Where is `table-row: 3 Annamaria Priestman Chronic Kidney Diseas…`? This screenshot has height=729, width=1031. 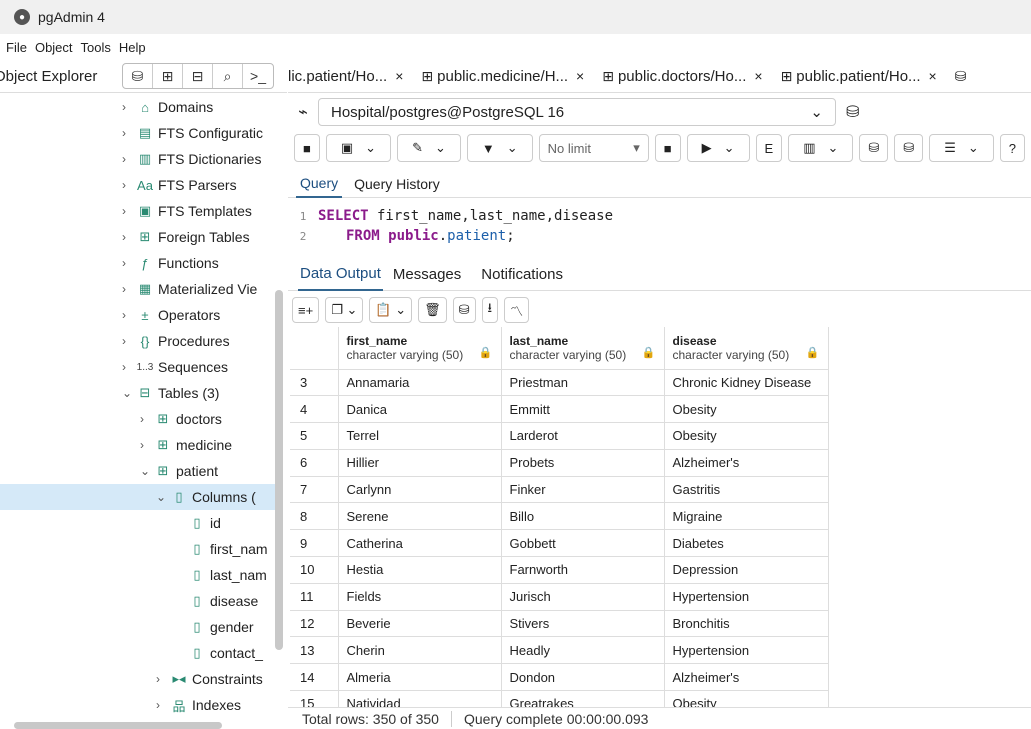
table-row: 3 Annamaria Priestman Chronic Kidney Diseas… is located at coordinates (559, 383).